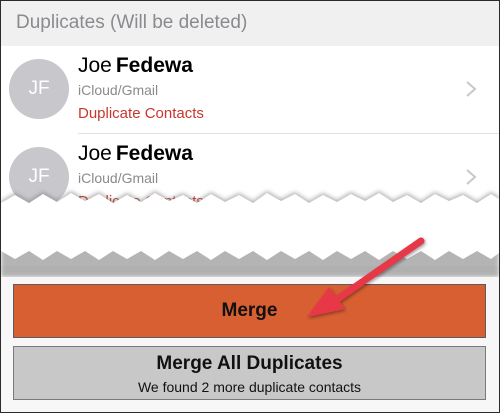 This screenshot has height=413, width=500. Describe the element at coordinates (249, 387) in the screenshot. I see `merge-all-subtitle: We found 2 more duplicate contacts` at that location.